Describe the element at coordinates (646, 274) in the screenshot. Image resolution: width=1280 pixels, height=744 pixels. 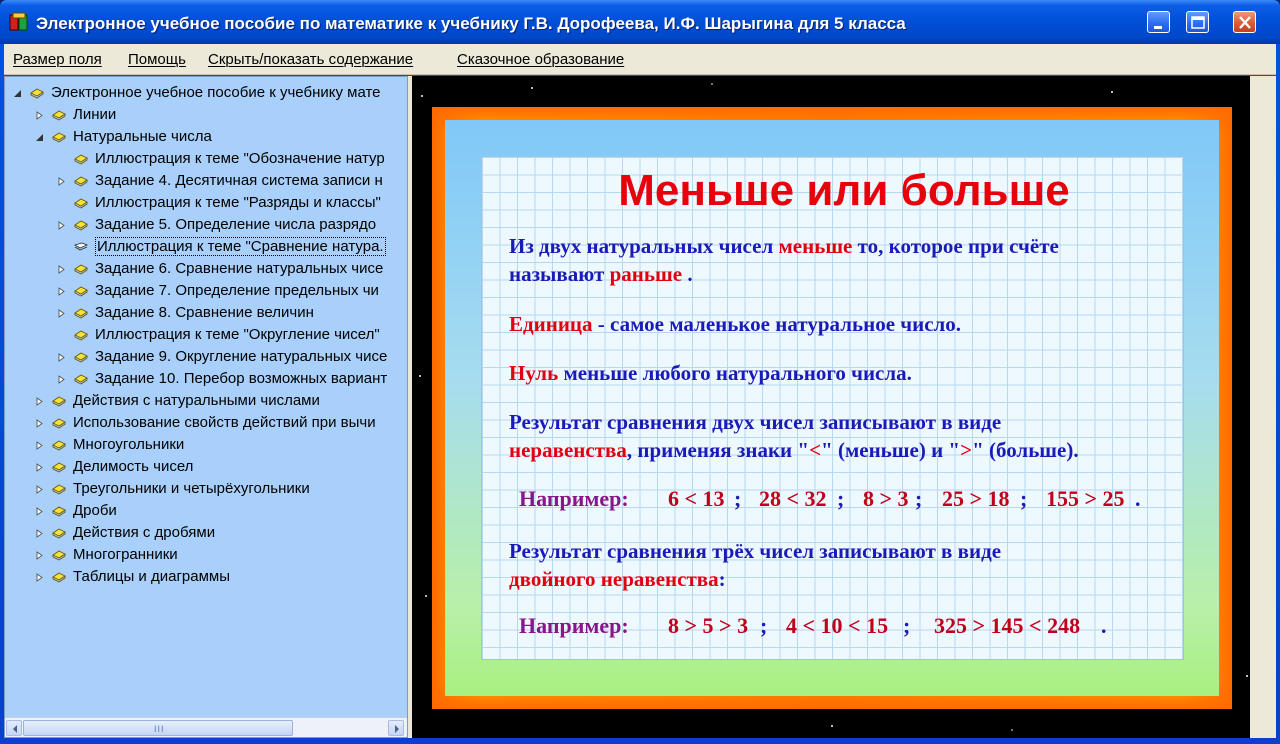
I see `keyword-earlier: раньше` at that location.